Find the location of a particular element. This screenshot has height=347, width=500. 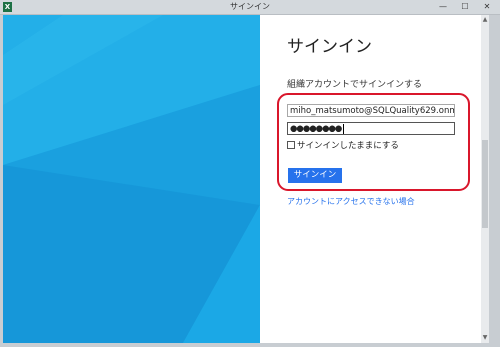

cant-access-account-link: アカウントにアクセスできない場合 is located at coordinates (351, 201).